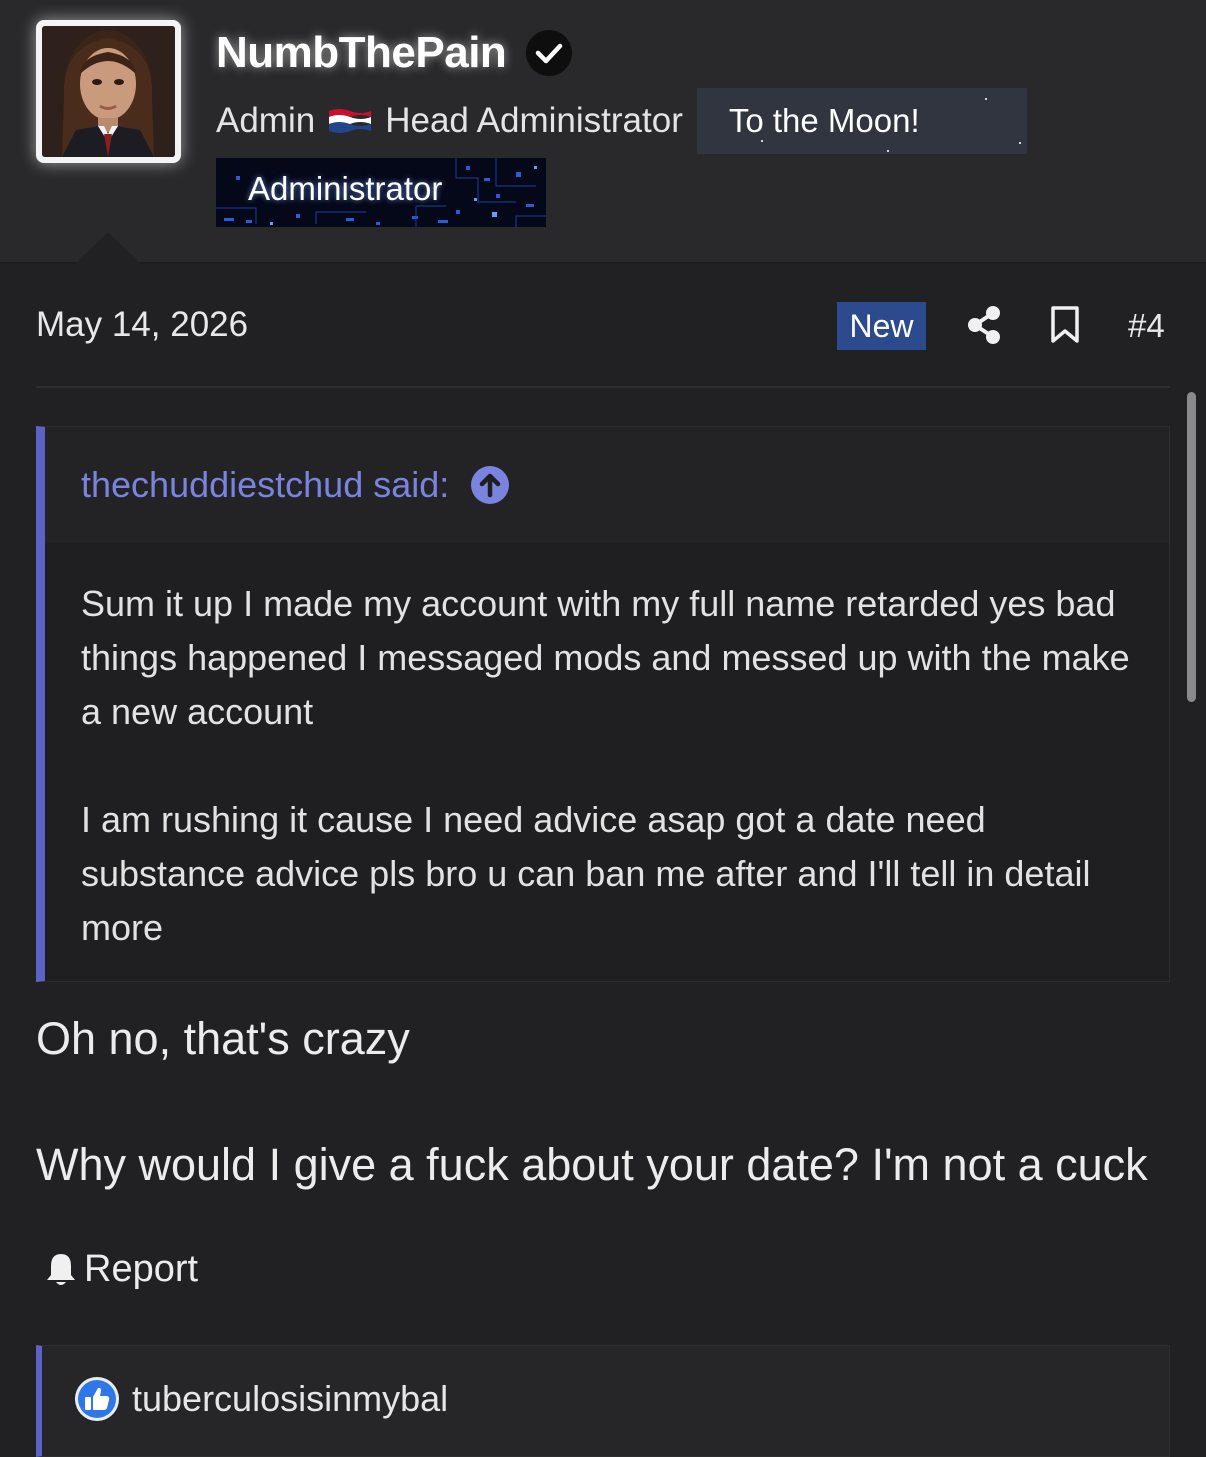  I want to click on share-icon, so click(984, 325).